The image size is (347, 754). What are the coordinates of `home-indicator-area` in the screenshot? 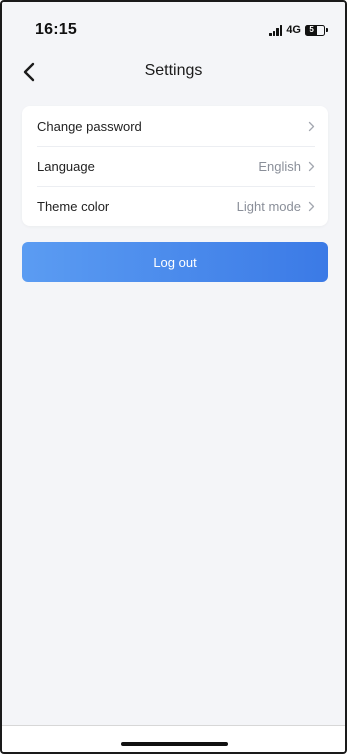 It's located at (173, 738).